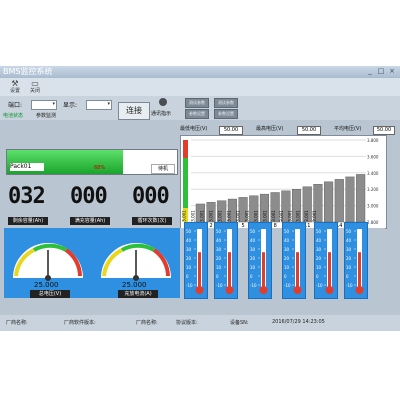 This screenshot has width=400, height=400. I want to click on port-label: 端口:, so click(15, 105).